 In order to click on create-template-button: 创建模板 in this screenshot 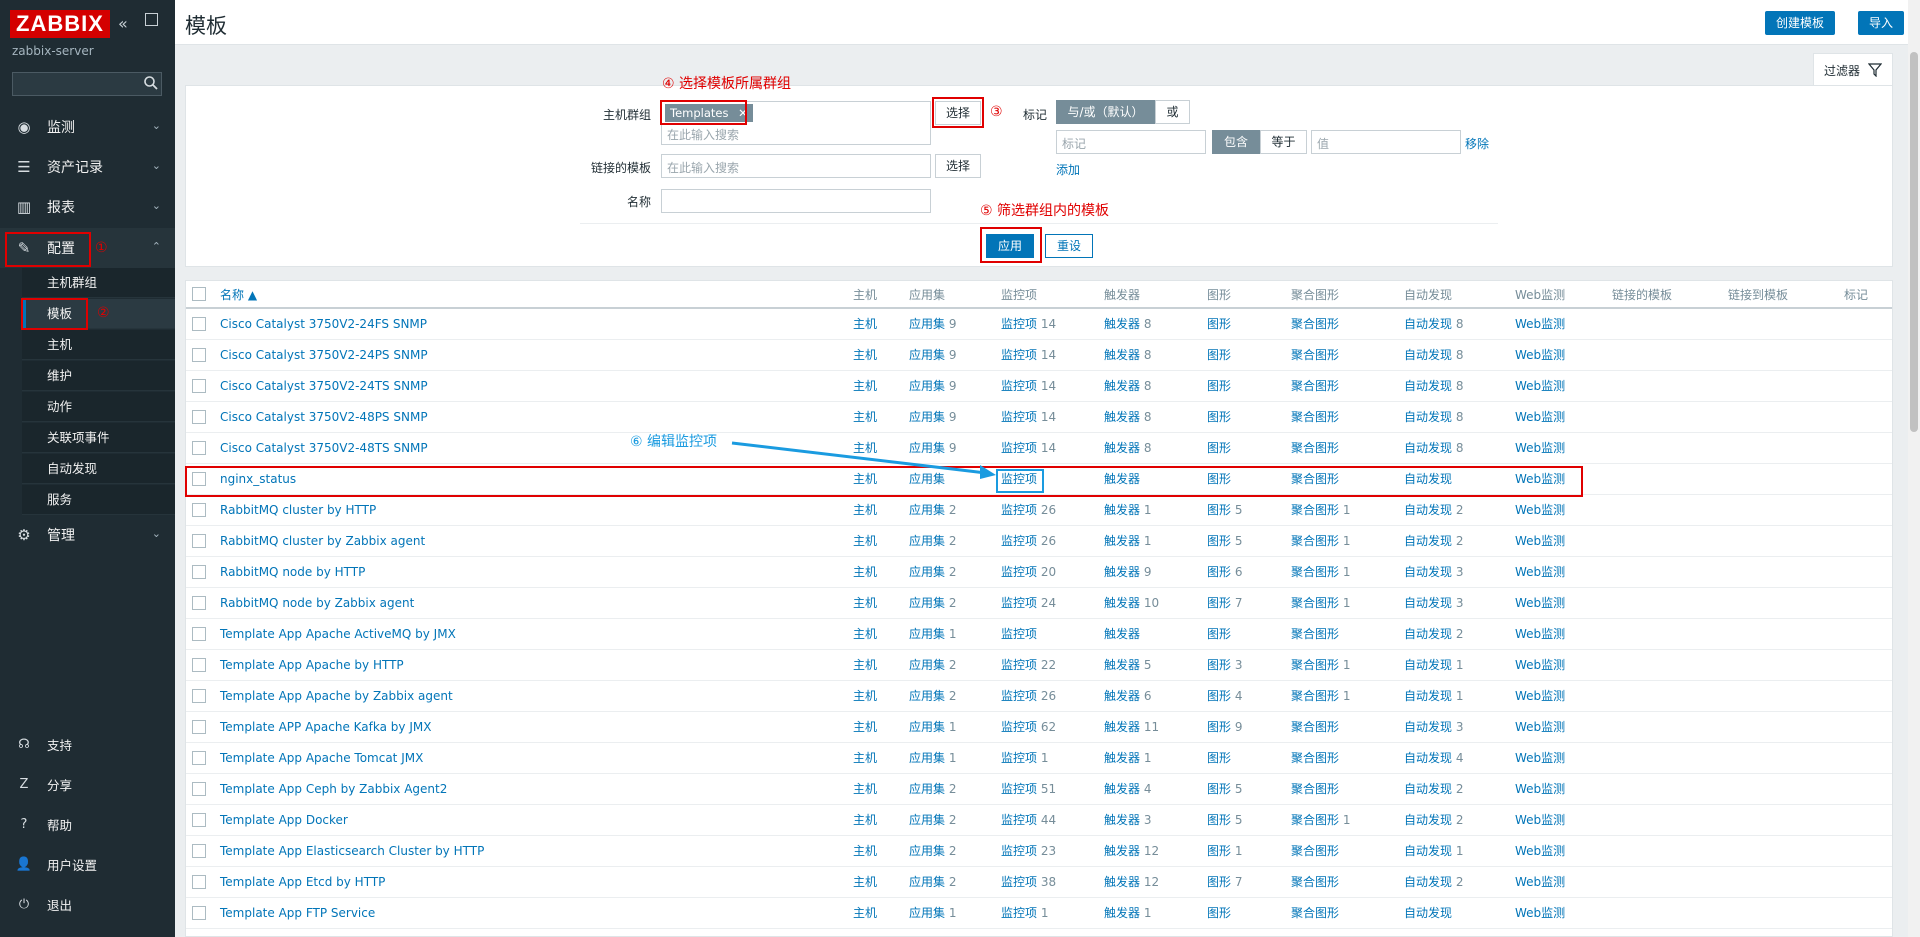, I will do `click(1800, 23)`.